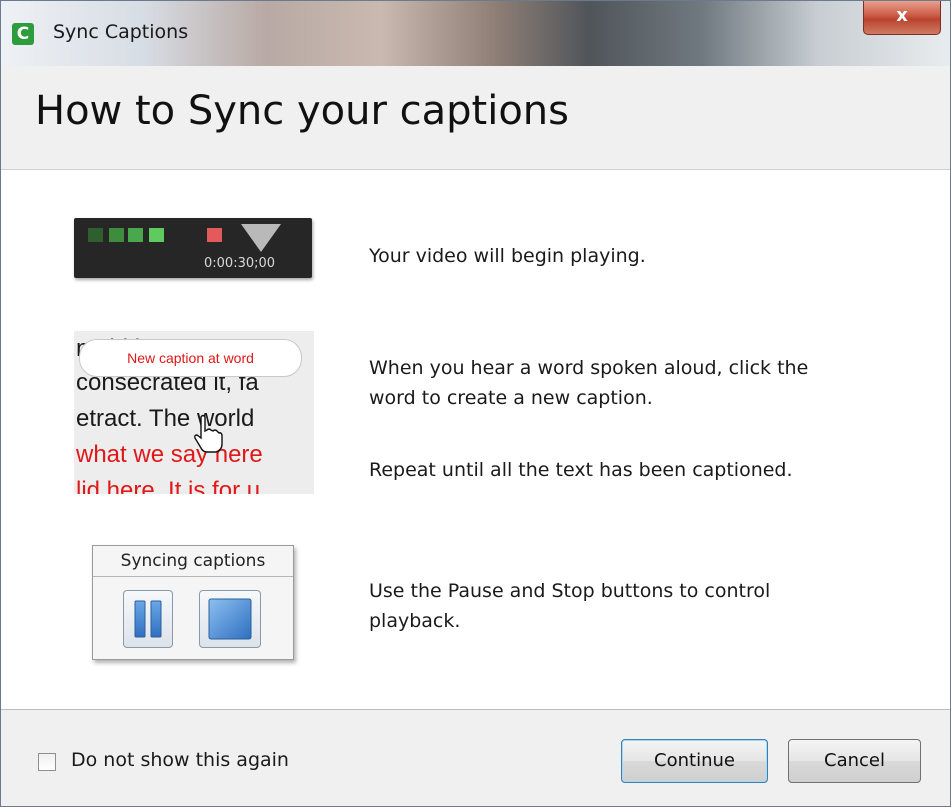  Describe the element at coordinates (168, 485) in the screenshot. I see `sample-text-line: lid here. It is for u` at that location.